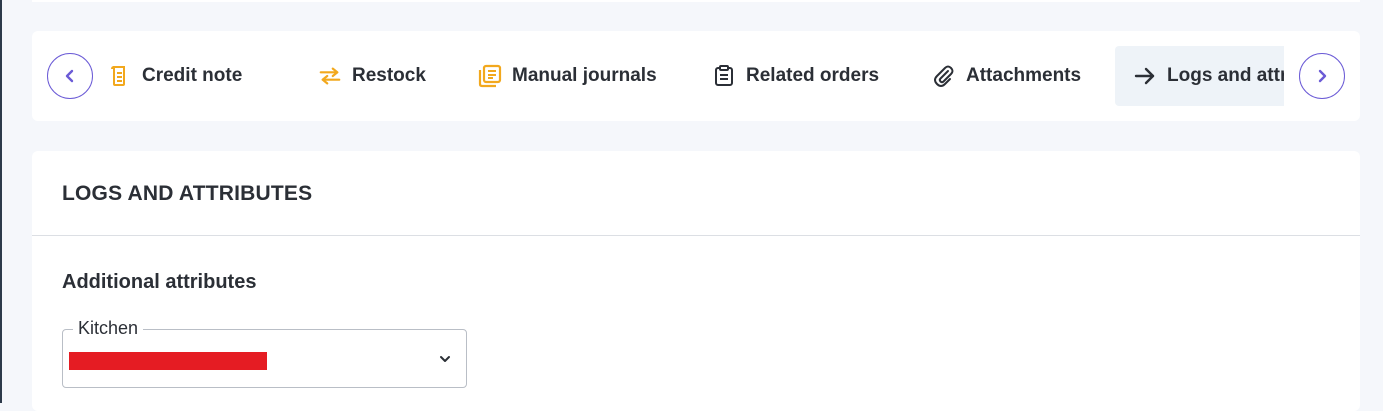 The width and height of the screenshot is (1383, 411). What do you see at coordinates (584, 75) in the screenshot?
I see `tab-label: Manual journals` at bounding box center [584, 75].